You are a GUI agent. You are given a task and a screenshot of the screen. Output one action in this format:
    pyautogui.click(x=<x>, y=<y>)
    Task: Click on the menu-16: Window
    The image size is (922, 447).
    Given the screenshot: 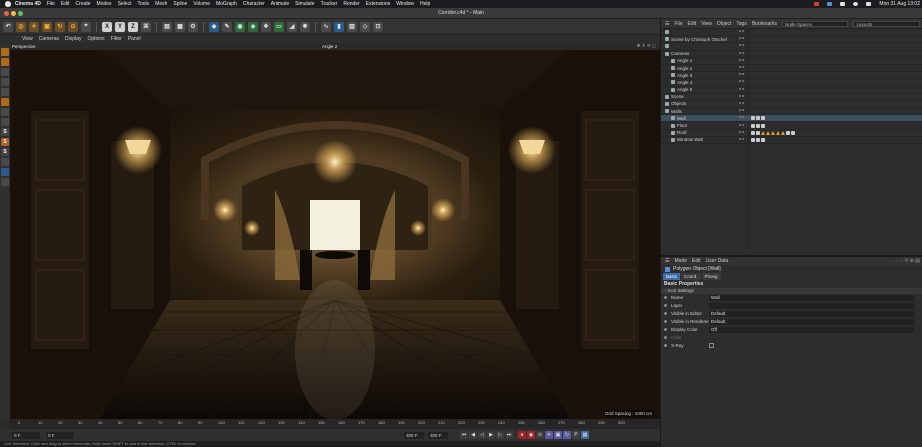 What is the action you would take?
    pyautogui.click(x=405, y=4)
    